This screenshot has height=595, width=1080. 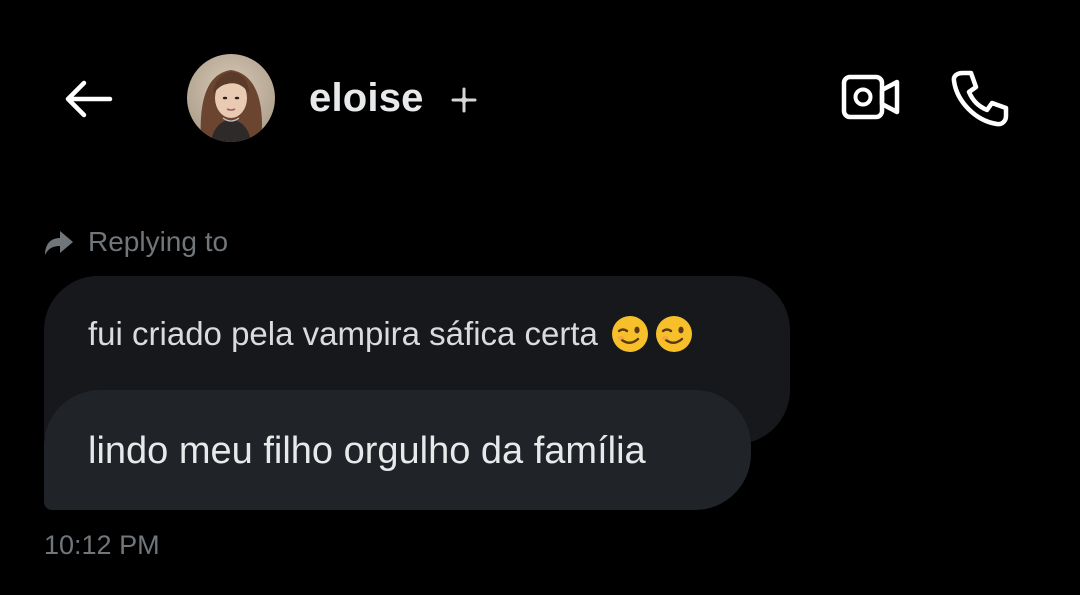 What do you see at coordinates (158, 241) in the screenshot?
I see `reply-label: Replying to` at bounding box center [158, 241].